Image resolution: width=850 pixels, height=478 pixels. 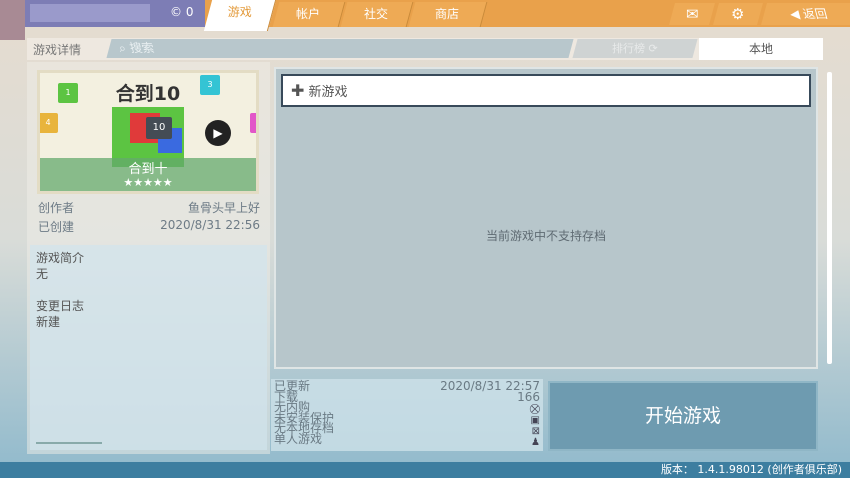 What do you see at coordinates (122, 48) in the screenshot?
I see `search-icon: ⌕` at bounding box center [122, 48].